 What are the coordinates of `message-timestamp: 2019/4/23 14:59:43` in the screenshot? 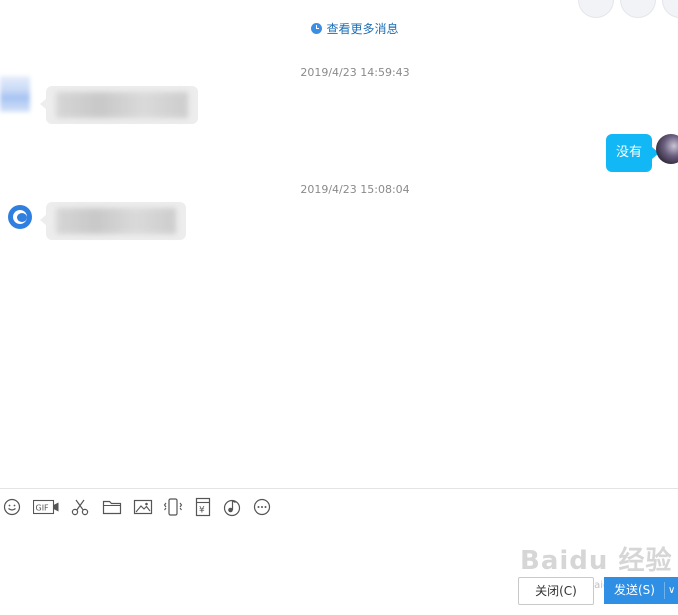 It's located at (355, 72).